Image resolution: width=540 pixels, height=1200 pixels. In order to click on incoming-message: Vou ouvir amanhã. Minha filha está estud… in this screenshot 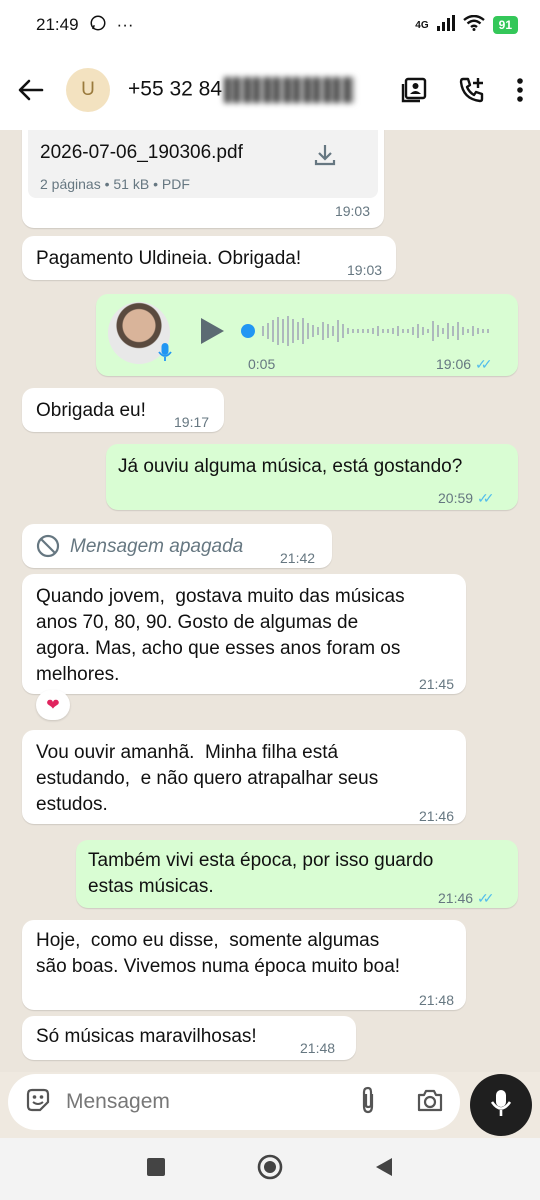, I will do `click(244, 777)`.